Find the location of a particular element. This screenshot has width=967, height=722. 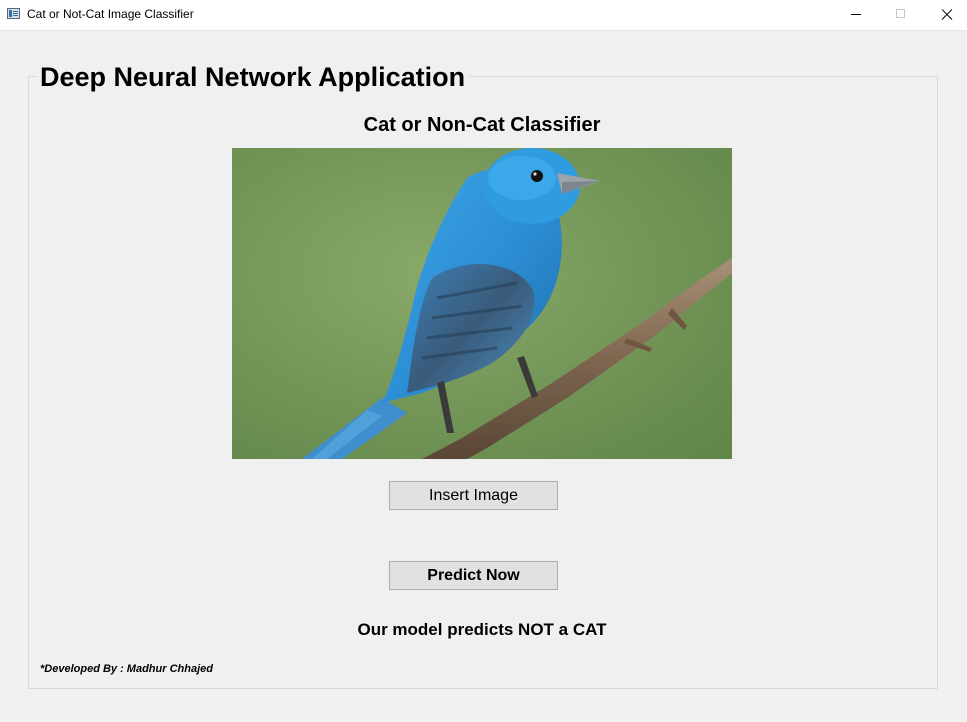

app-icon is located at coordinates (13, 13).